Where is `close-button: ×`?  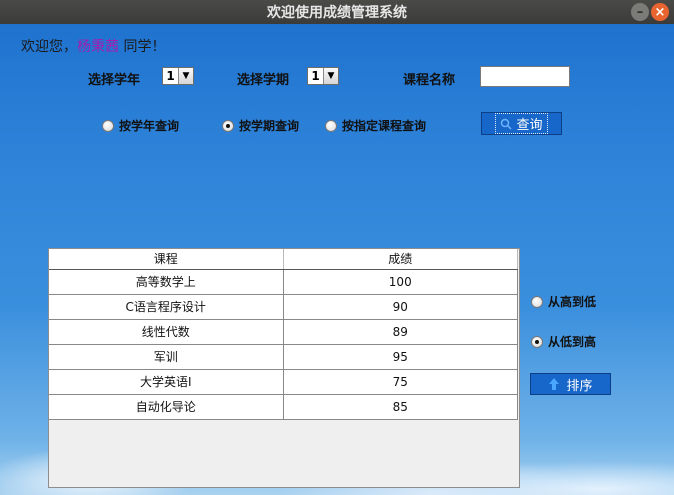 close-button: × is located at coordinates (660, 12).